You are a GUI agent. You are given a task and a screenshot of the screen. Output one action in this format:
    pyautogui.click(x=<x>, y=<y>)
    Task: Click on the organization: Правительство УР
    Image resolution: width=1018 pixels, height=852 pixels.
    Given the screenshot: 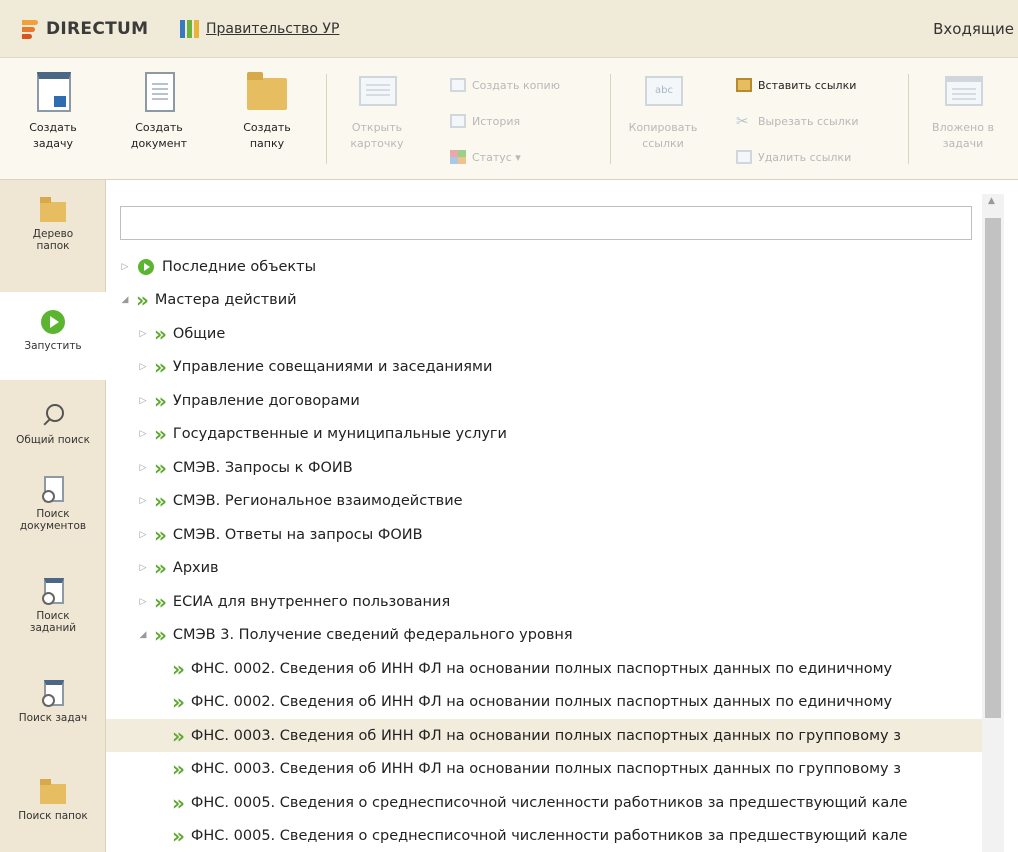 What is the action you would take?
    pyautogui.click(x=259, y=29)
    